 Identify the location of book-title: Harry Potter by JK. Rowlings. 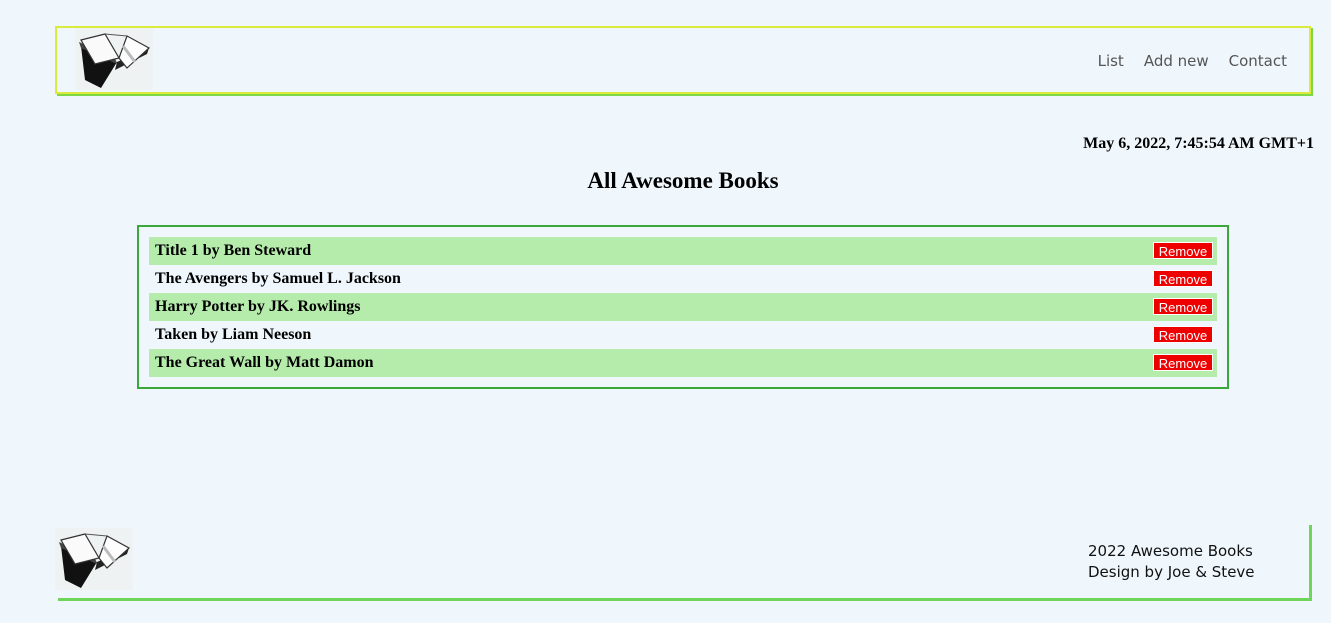
(258, 306).